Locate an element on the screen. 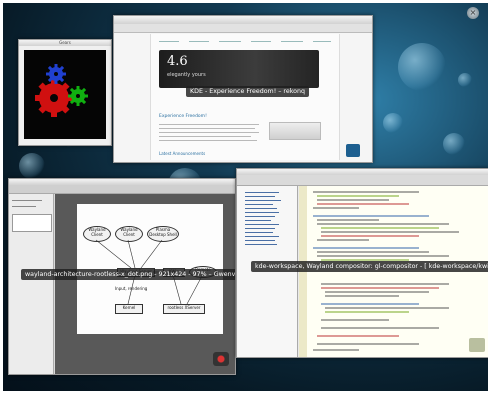 The height and width of the screenshot is (394, 492). diagram-node: Plasma Desktop Shell is located at coordinates (163, 234).